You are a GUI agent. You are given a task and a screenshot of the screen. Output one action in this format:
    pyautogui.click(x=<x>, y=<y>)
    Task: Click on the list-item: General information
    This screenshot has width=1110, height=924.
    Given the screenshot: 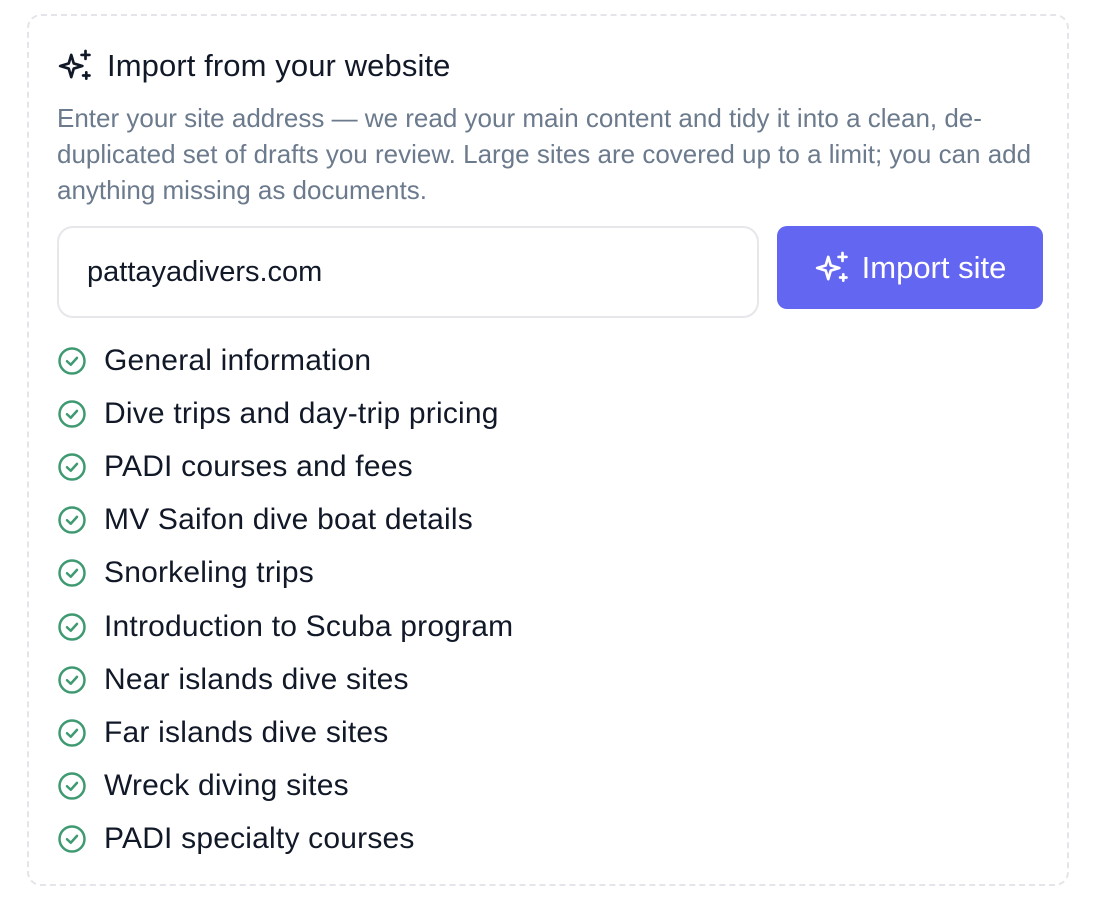 What is the action you would take?
    pyautogui.click(x=285, y=360)
    